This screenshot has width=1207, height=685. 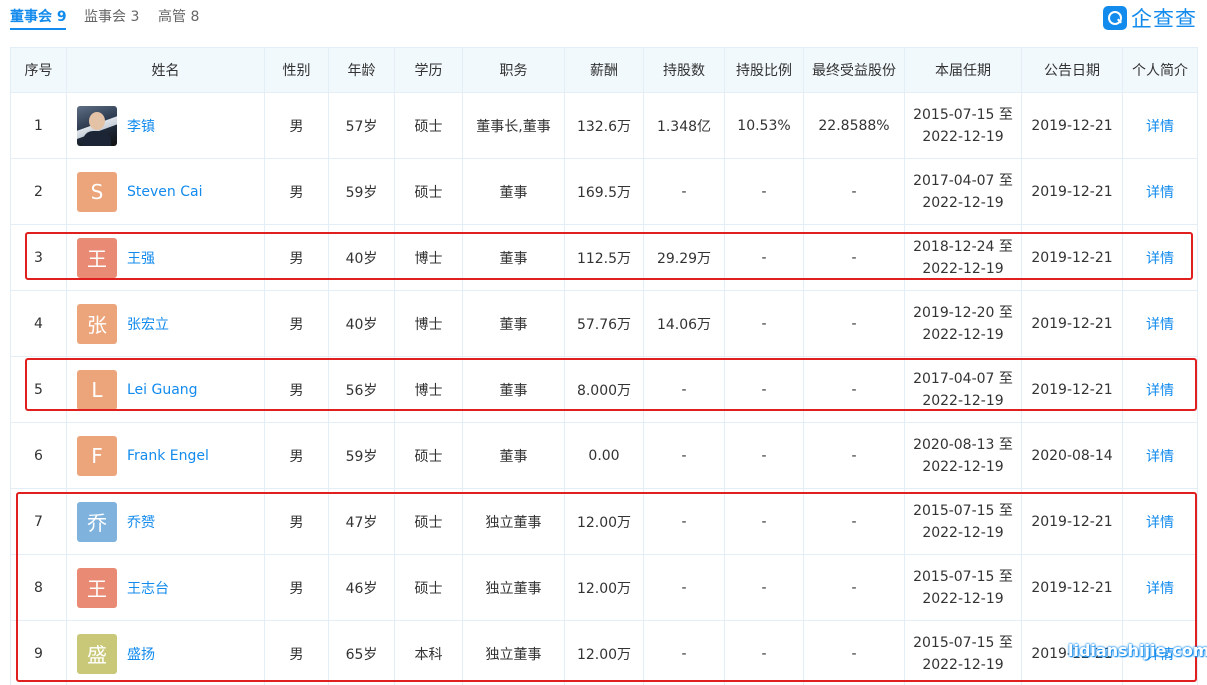 I want to click on qcc-logo: 企查查, so click(x=1150, y=18).